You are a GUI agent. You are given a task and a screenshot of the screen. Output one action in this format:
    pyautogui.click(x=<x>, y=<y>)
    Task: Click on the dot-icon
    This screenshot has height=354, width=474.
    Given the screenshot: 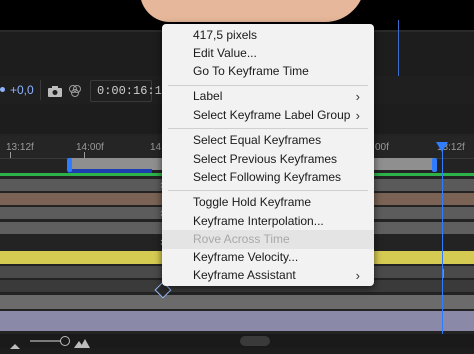 What is the action you would take?
    pyautogui.click(x=2, y=89)
    